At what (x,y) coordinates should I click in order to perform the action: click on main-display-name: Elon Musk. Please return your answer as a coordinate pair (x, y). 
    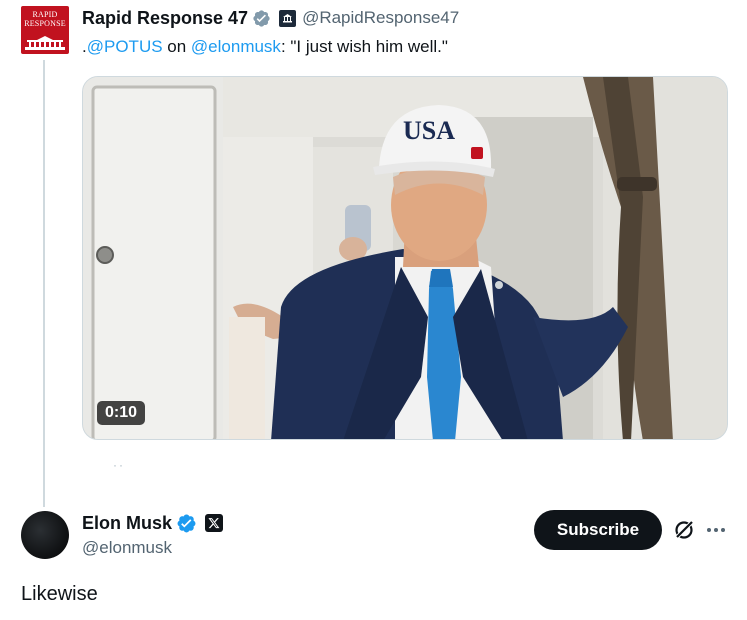
    Looking at the image, I should click on (127, 523).